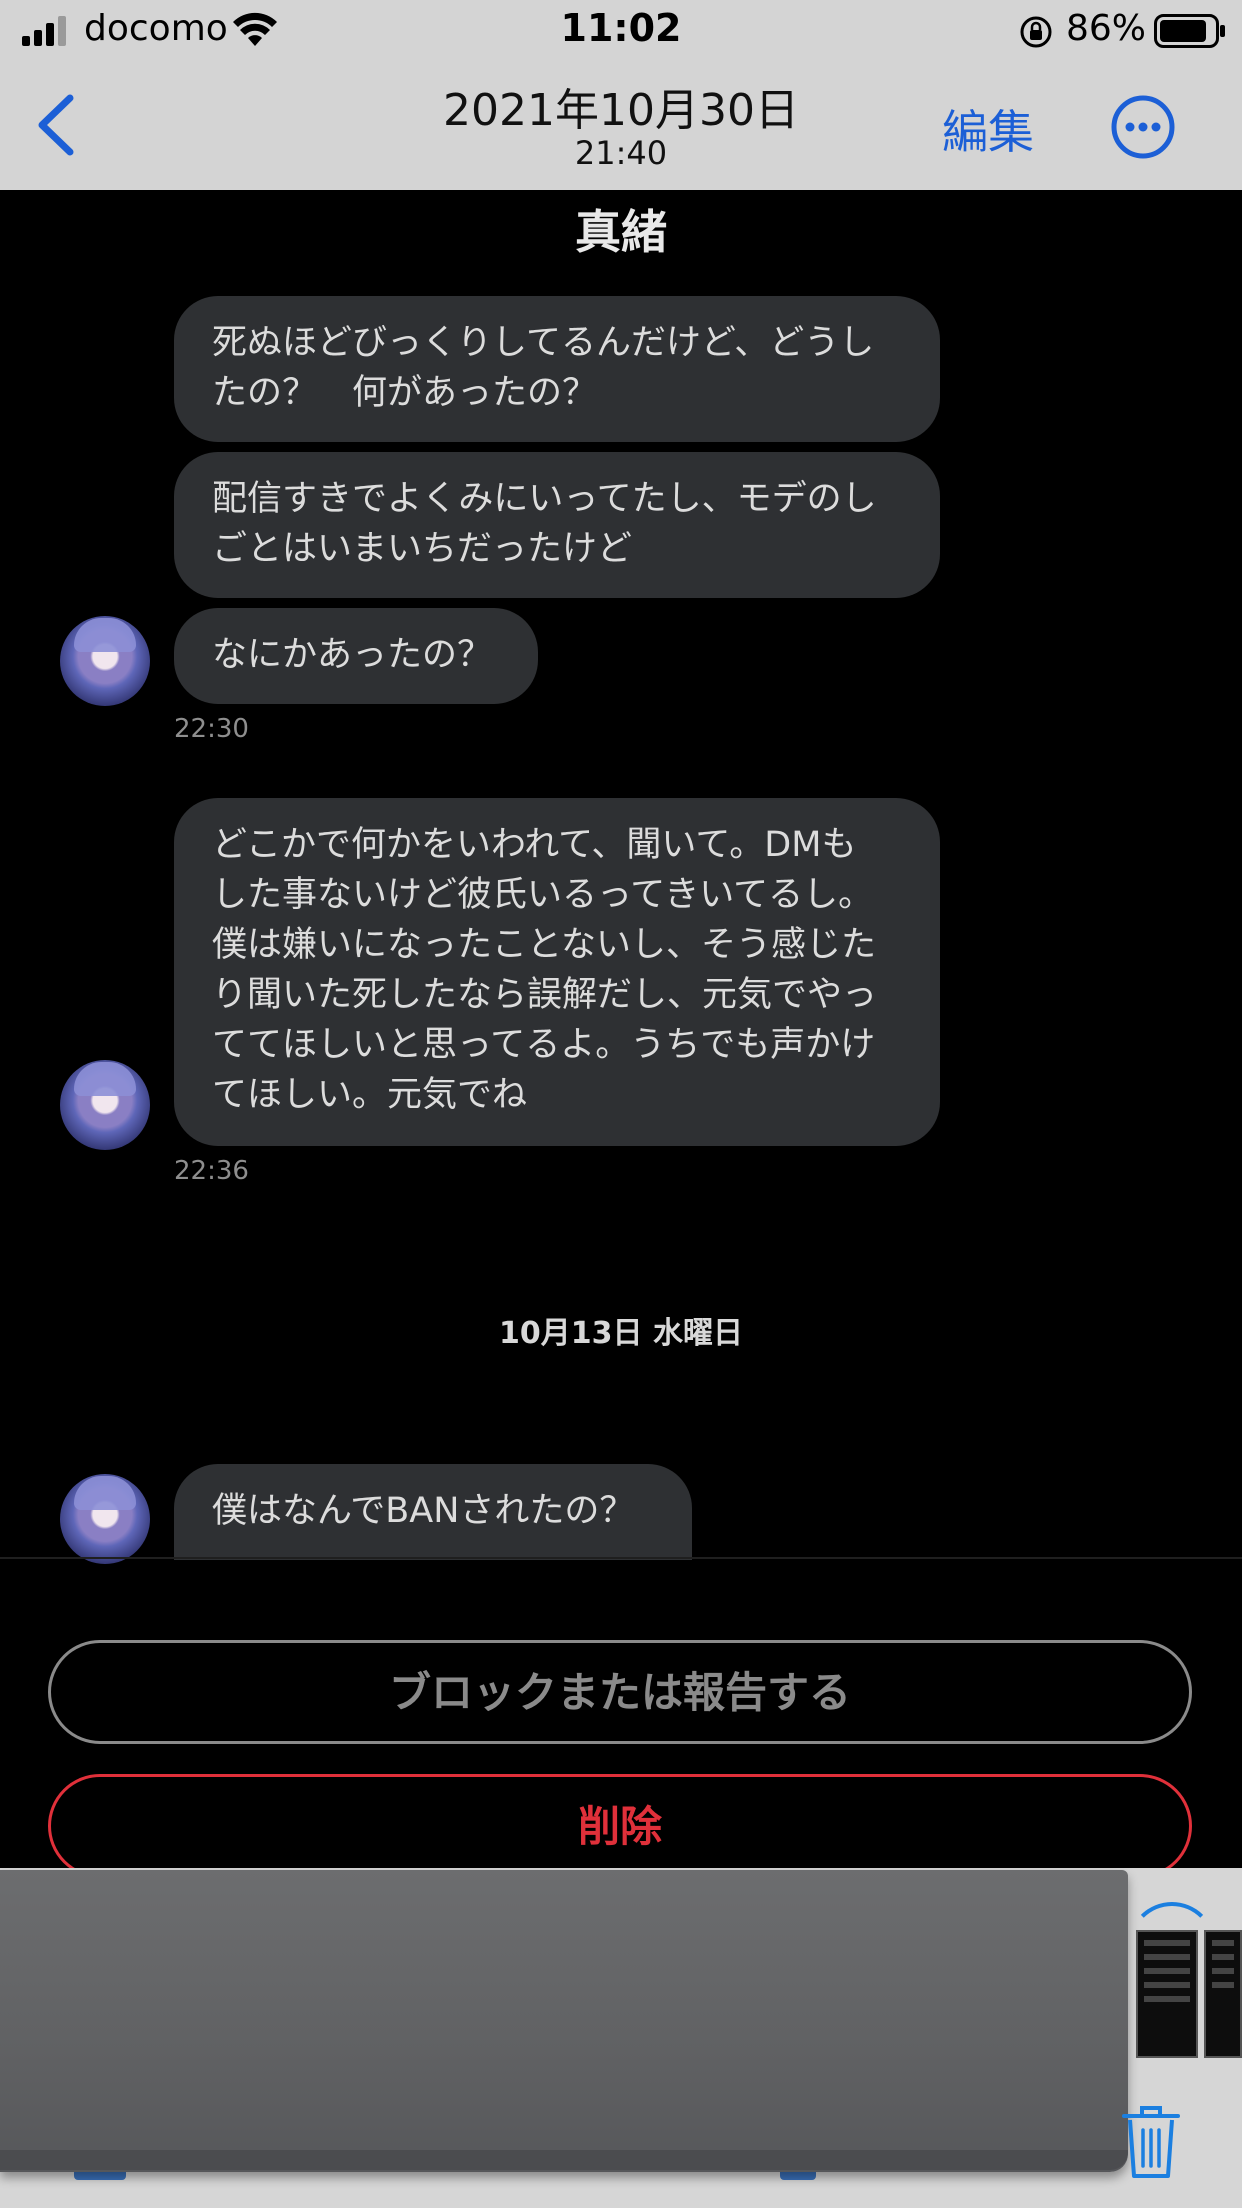 Image resolution: width=1242 pixels, height=2208 pixels. I want to click on status-bar: docomo 11:02 86%, so click(621, 31).